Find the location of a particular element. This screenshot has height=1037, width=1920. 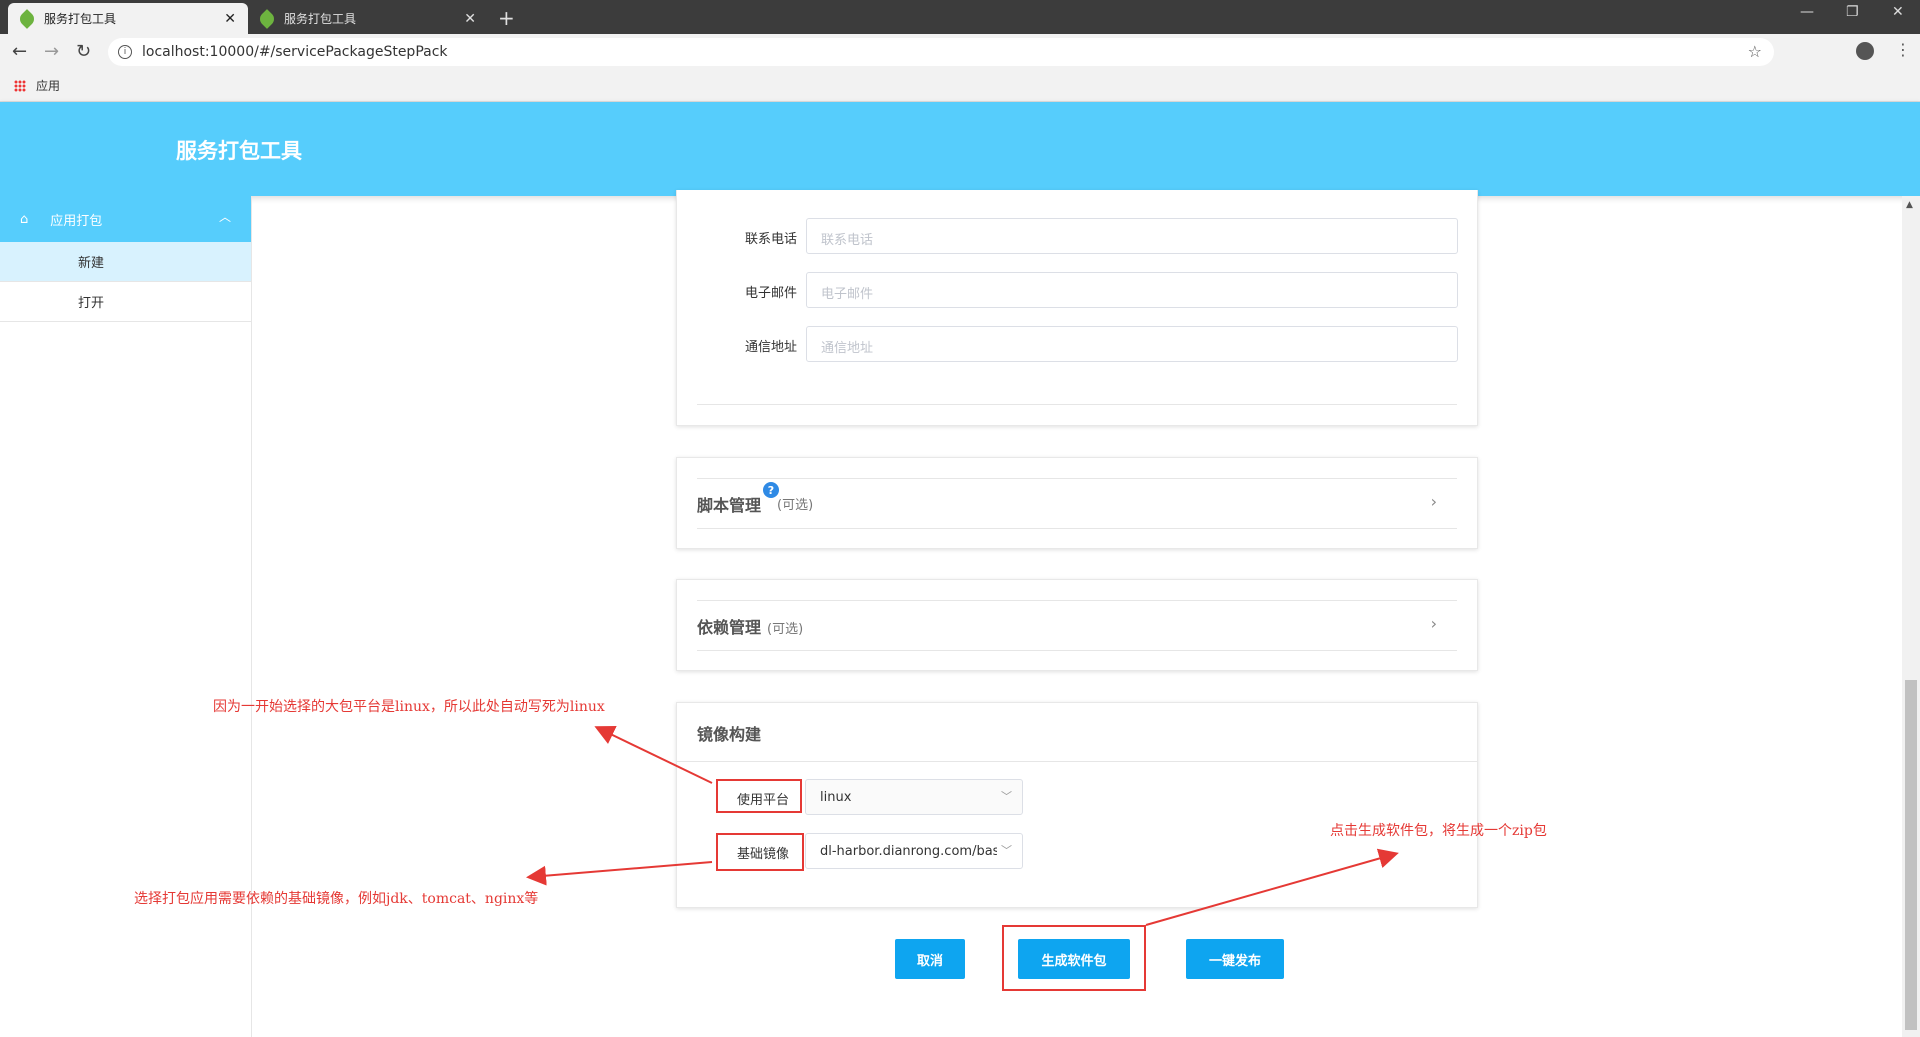

menu-kebab-icon: ⋮ is located at coordinates (1903, 49).